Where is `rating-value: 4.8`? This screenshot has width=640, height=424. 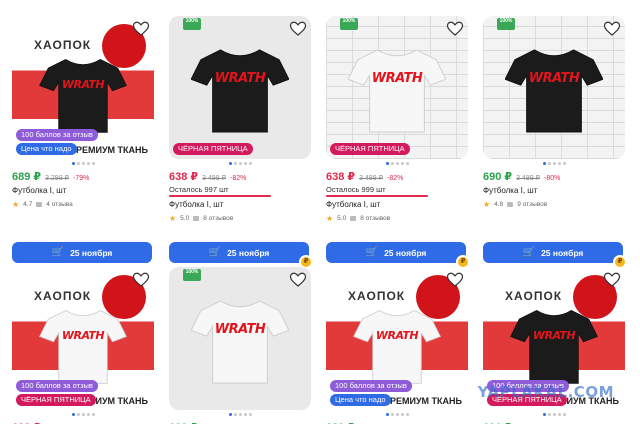 rating-value: 4.8 is located at coordinates (499, 204).